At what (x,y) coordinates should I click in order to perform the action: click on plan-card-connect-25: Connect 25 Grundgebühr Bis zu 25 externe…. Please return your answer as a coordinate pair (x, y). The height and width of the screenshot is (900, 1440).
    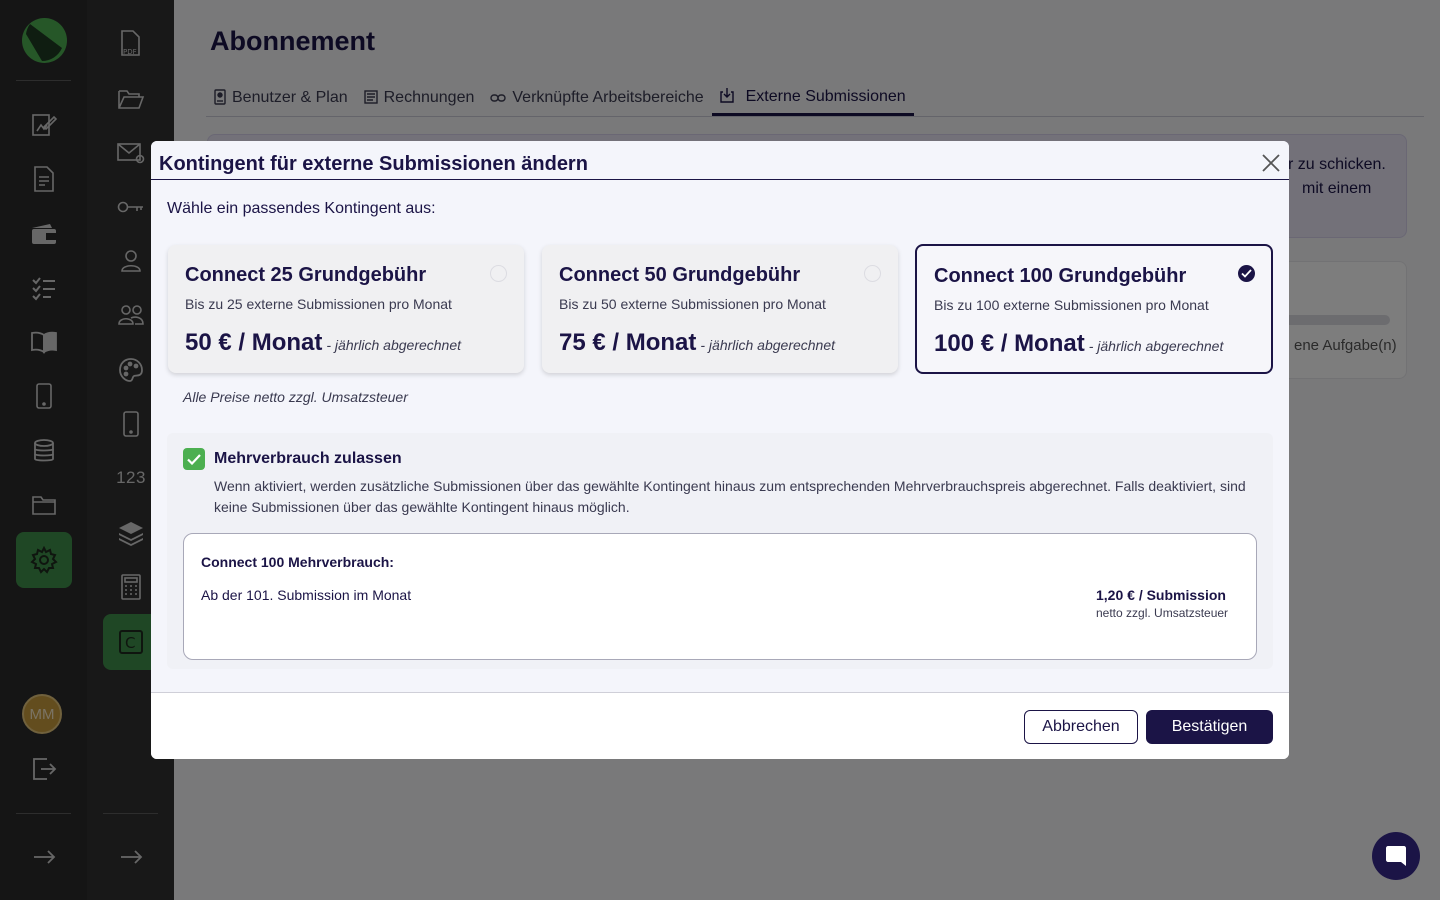
    Looking at the image, I should click on (346, 309).